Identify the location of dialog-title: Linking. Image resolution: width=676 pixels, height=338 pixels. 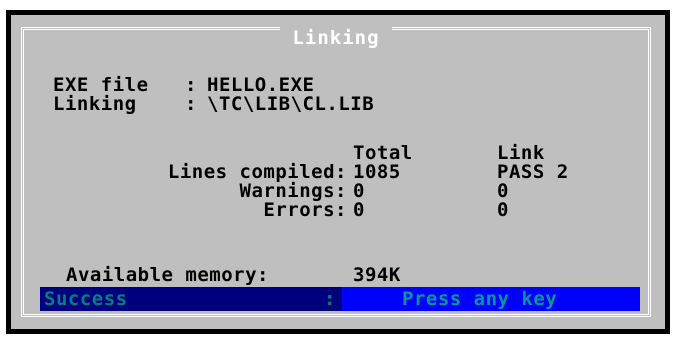
(336, 38).